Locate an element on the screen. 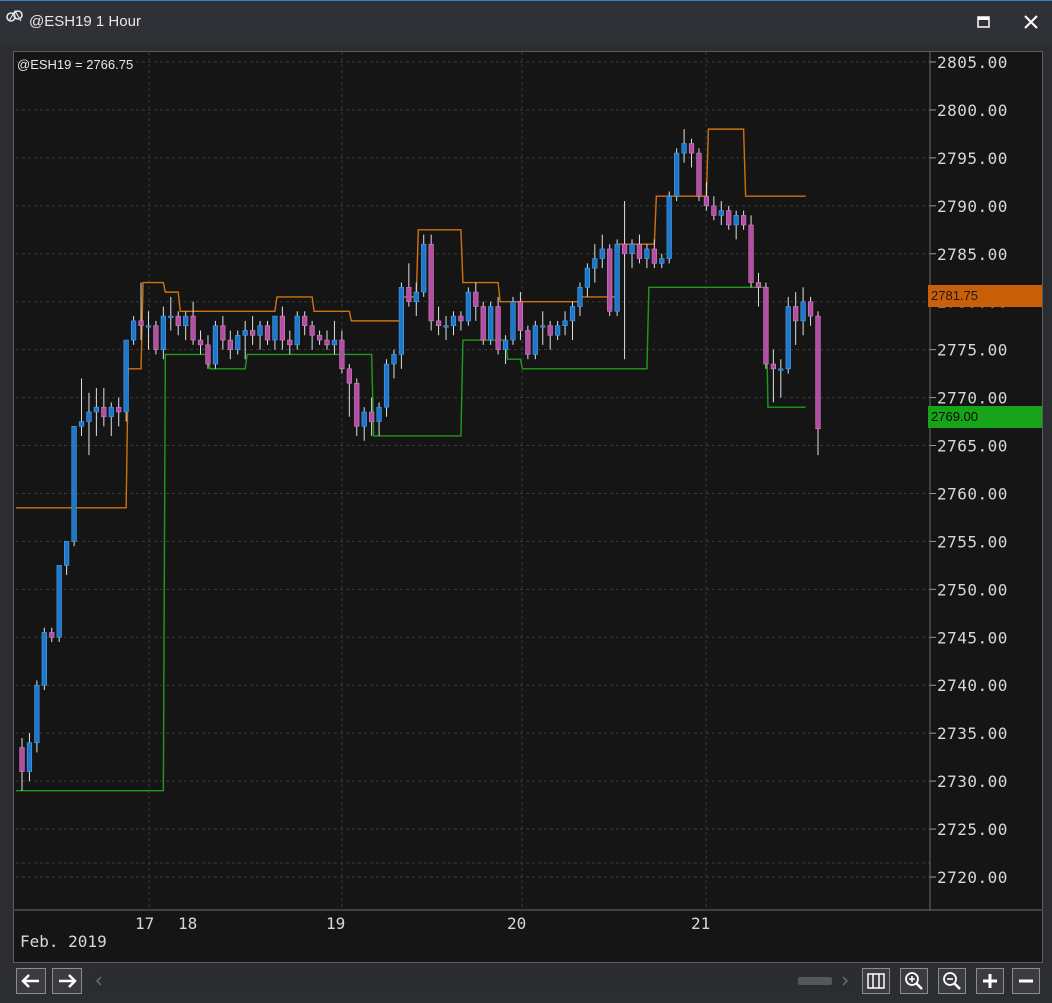  maximize-button is located at coordinates (983, 22).